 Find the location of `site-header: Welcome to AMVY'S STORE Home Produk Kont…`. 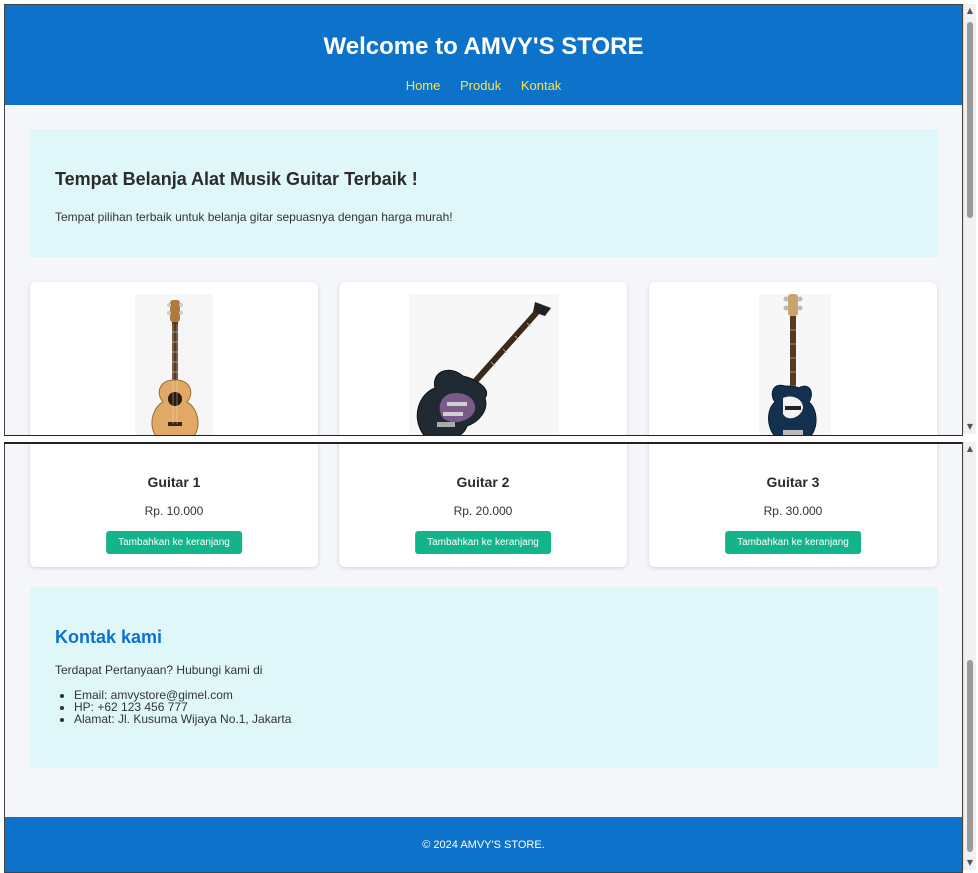

site-header: Welcome to AMVY'S STORE Home Produk Kont… is located at coordinates (483, 55).